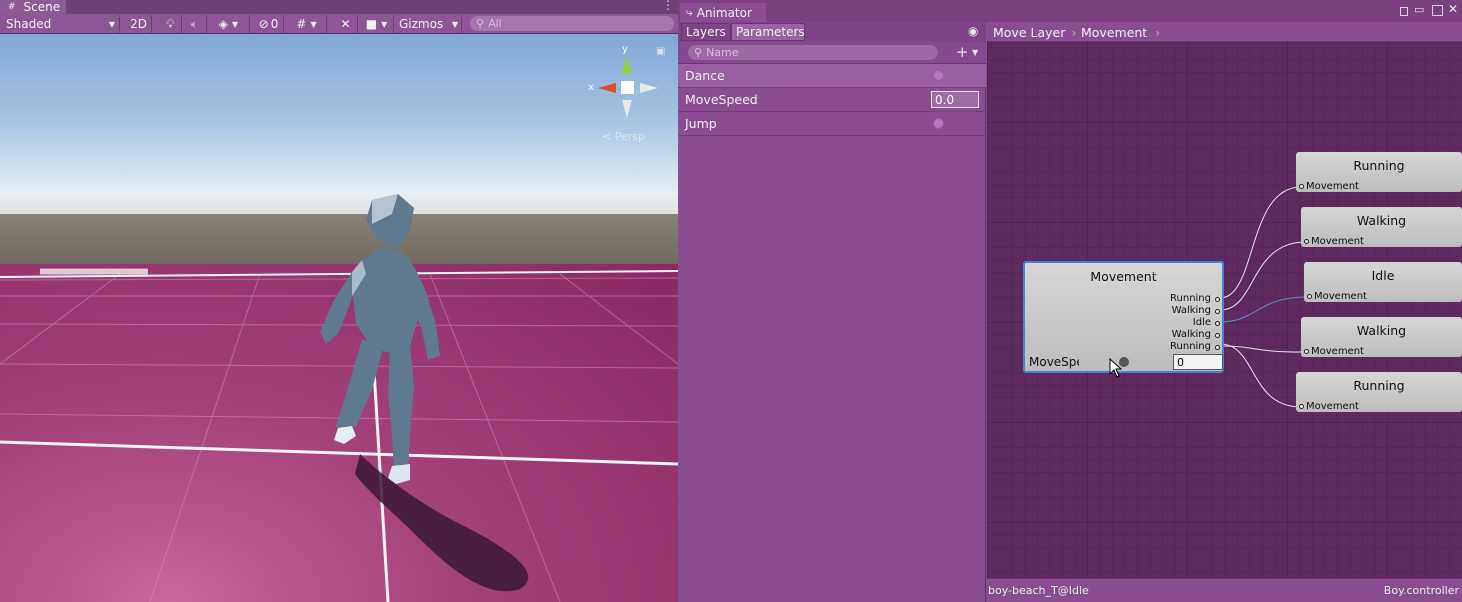 This screenshot has width=1462, height=602. Describe the element at coordinates (1437, 10) in the screenshot. I see `window-maximize-icon` at that location.